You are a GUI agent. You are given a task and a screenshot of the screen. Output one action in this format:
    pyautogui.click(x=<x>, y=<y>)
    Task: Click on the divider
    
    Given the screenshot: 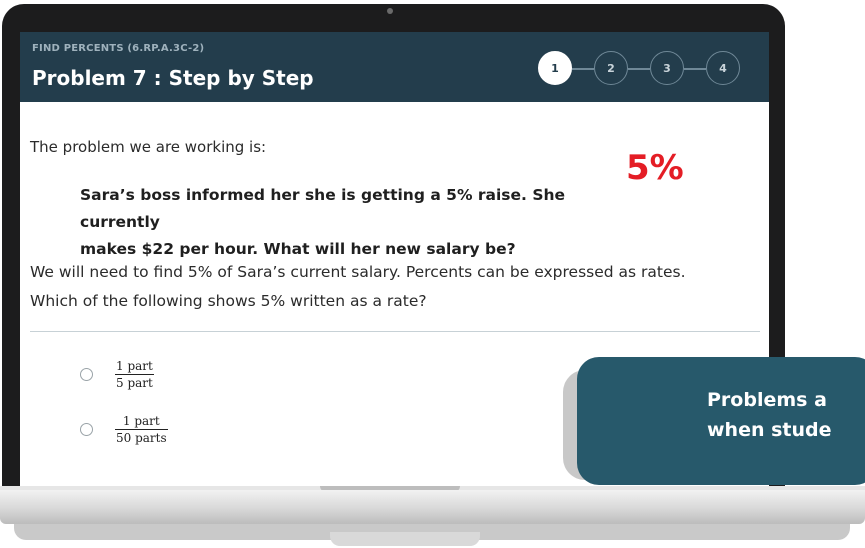 What is the action you would take?
    pyautogui.click(x=395, y=331)
    